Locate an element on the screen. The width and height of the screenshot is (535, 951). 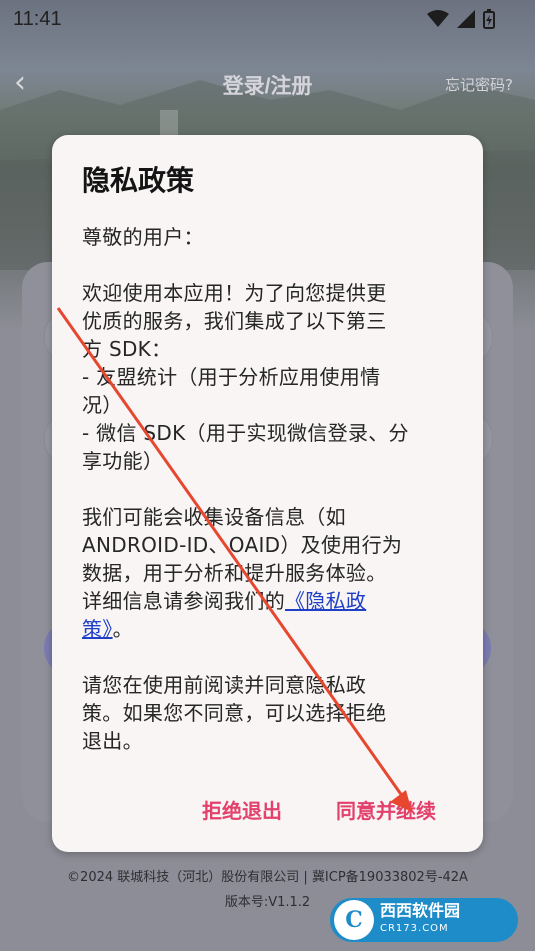
data-paragraph-line: 我们可能会收集设备信息（如 is located at coordinates (214, 517).